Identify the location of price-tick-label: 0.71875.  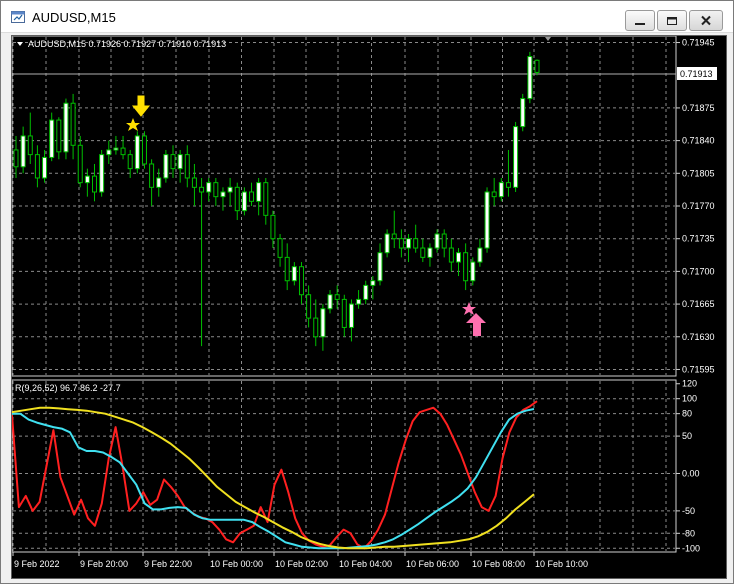
(698, 108).